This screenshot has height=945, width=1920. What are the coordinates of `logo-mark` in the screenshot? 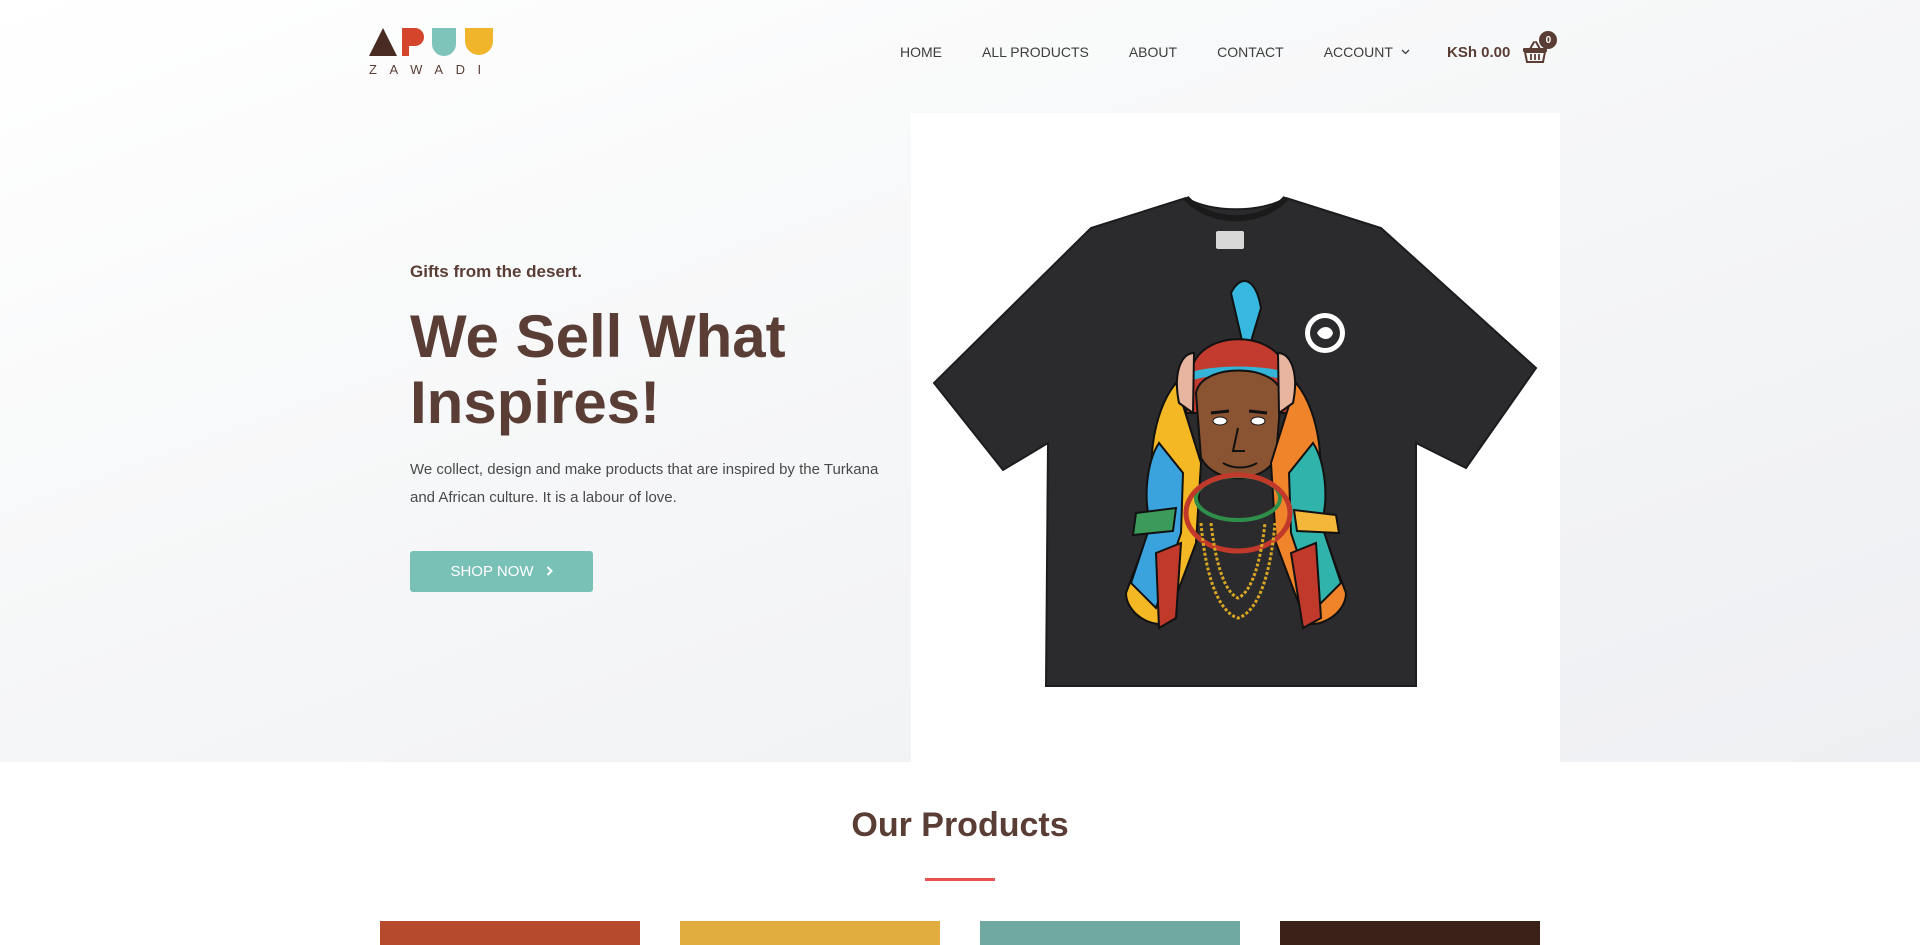 It's located at (431, 41).